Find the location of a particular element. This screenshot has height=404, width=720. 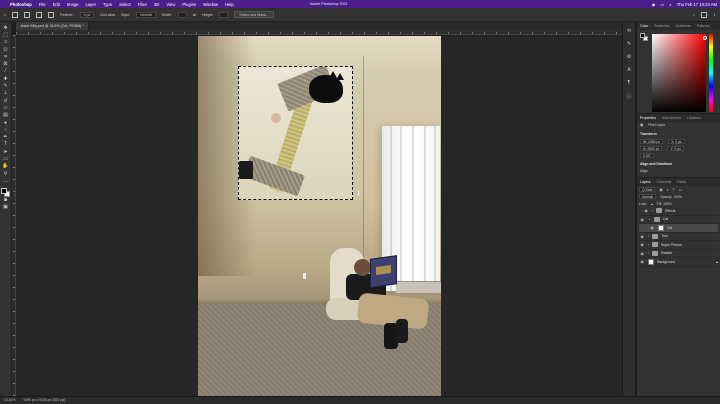

info-panel-icon: ⓘ is located at coordinates (628, 96).